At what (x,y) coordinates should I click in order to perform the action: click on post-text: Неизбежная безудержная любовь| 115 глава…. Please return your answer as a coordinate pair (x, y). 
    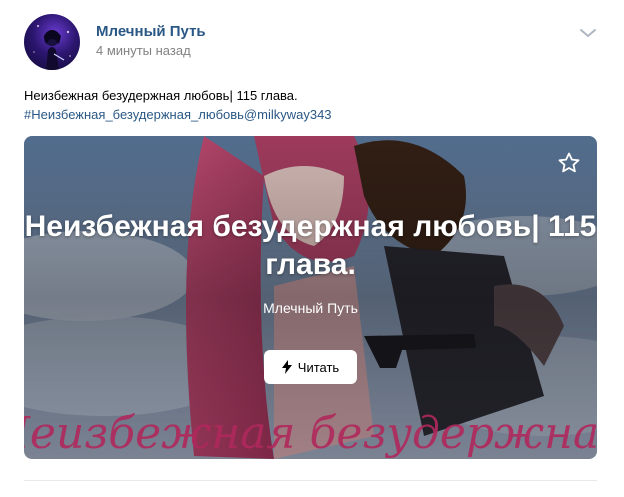
    Looking at the image, I should click on (161, 95).